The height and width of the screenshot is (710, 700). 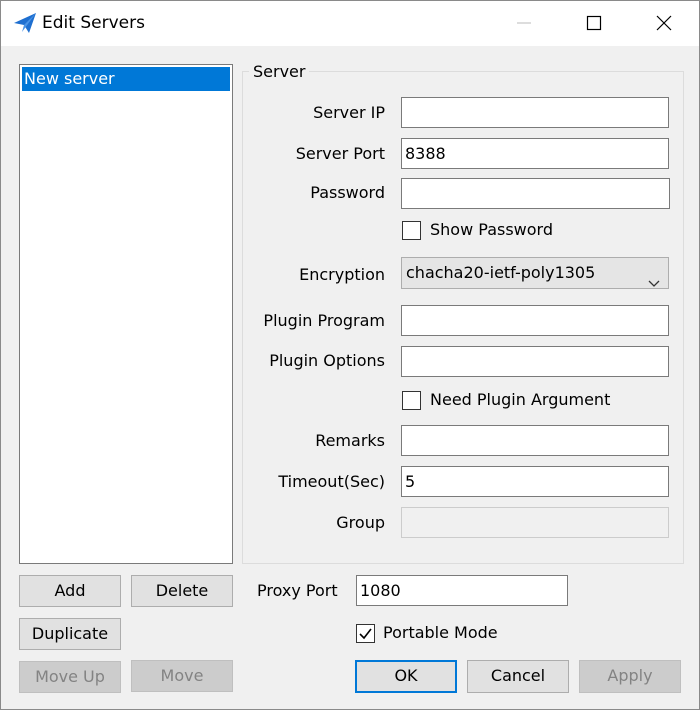 I want to click on close-button, so click(x=664, y=23).